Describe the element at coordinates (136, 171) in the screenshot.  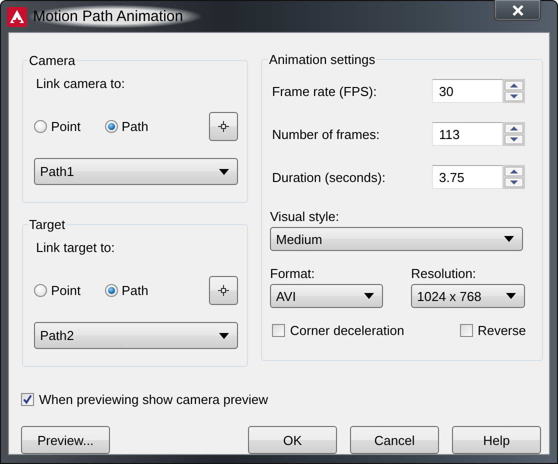
I see `dropdown: Path1` at that location.